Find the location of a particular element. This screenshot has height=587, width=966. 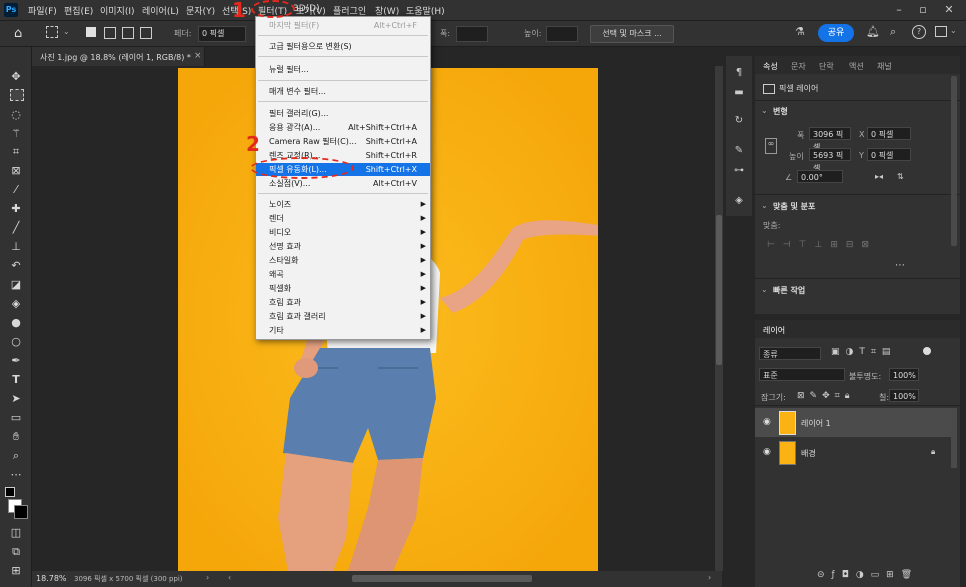

menu-item-camera-raw: Camera Raw 필터(C)... Shift+Ctrl+A is located at coordinates (343, 141).